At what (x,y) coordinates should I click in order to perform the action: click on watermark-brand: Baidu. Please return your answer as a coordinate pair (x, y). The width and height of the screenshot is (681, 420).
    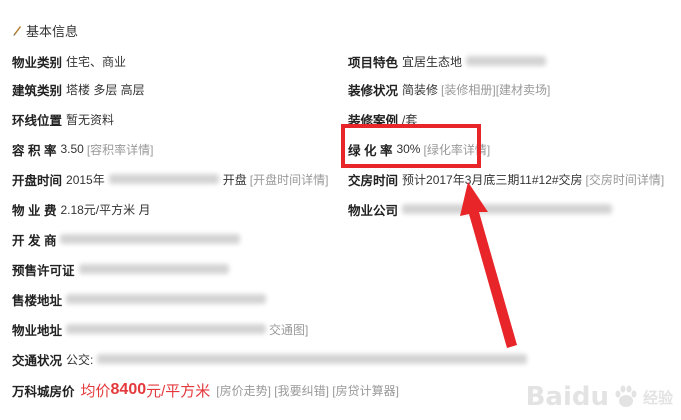
    Looking at the image, I should click on (567, 397).